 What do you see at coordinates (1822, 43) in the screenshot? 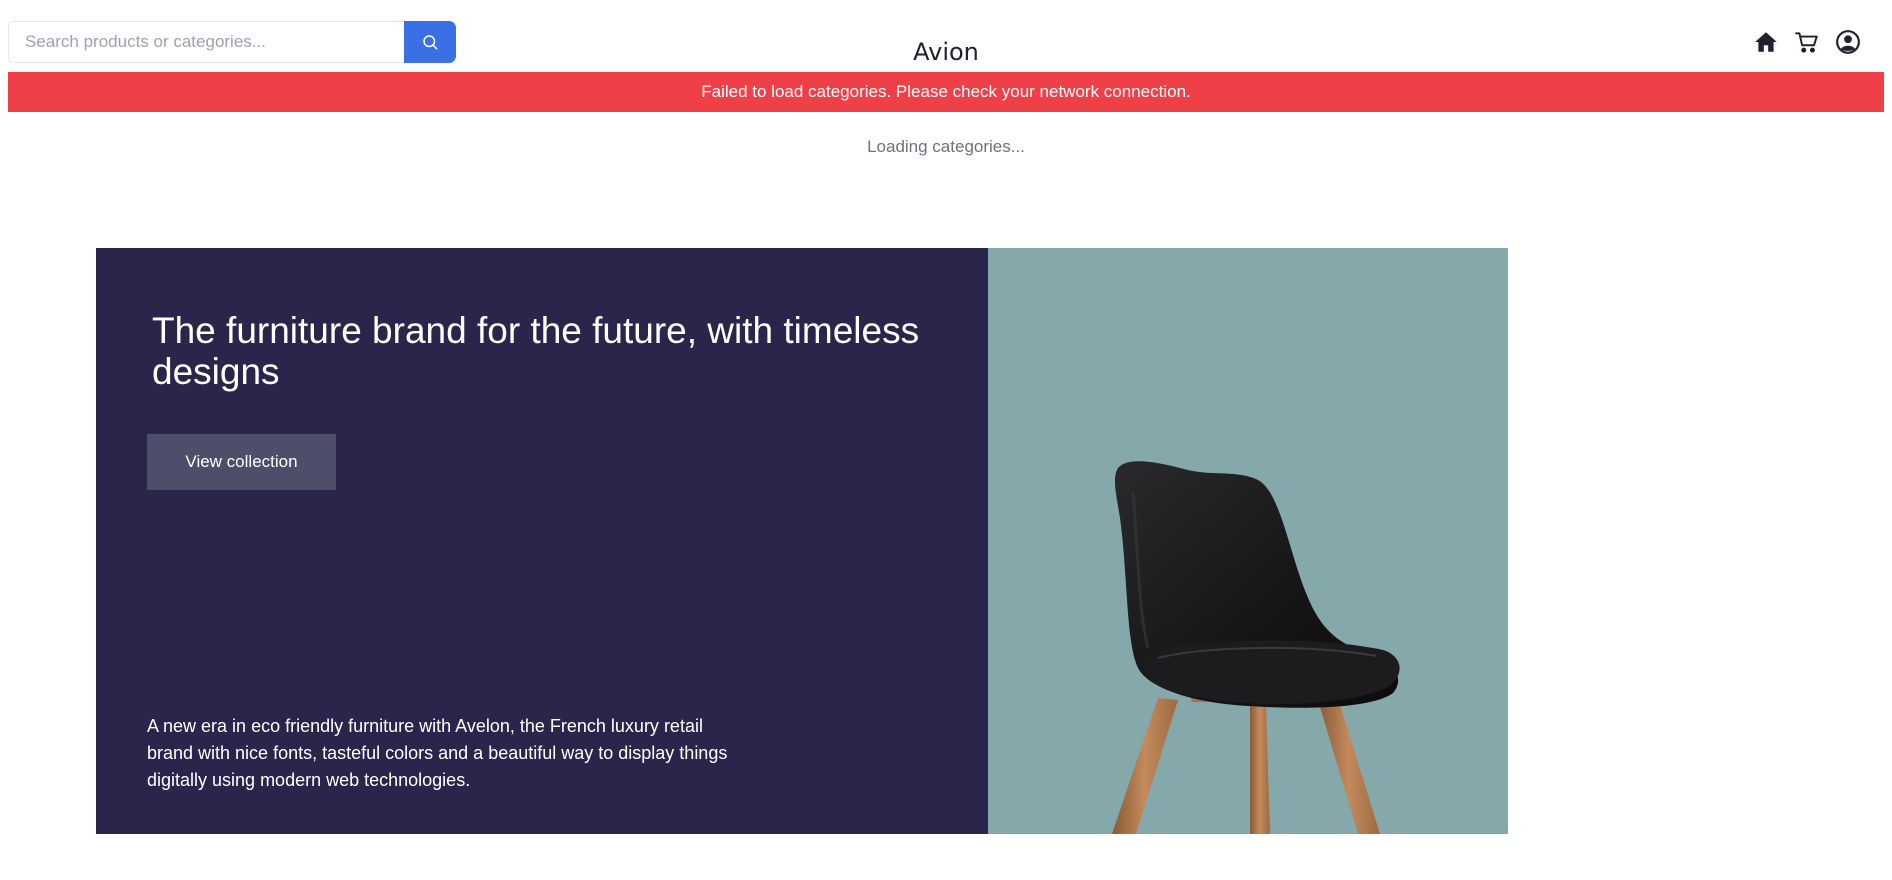
I see `header-nav` at bounding box center [1822, 43].